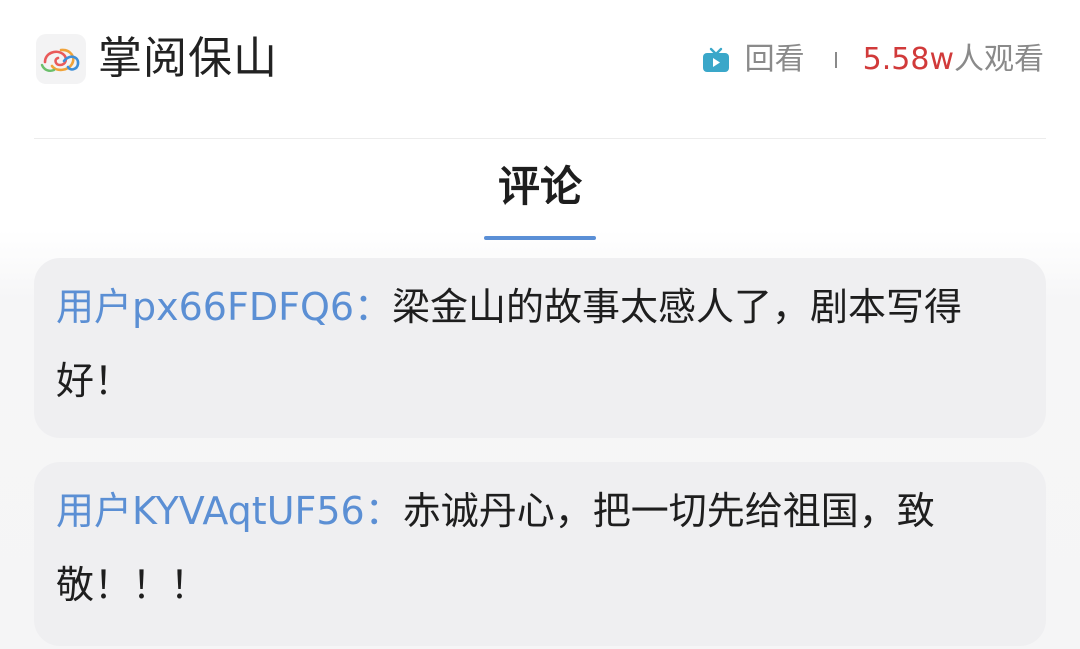 The height and width of the screenshot is (649, 1080). What do you see at coordinates (229, 511) in the screenshot?
I see `comment-username: 用户KYVAqtUF56：` at bounding box center [229, 511].